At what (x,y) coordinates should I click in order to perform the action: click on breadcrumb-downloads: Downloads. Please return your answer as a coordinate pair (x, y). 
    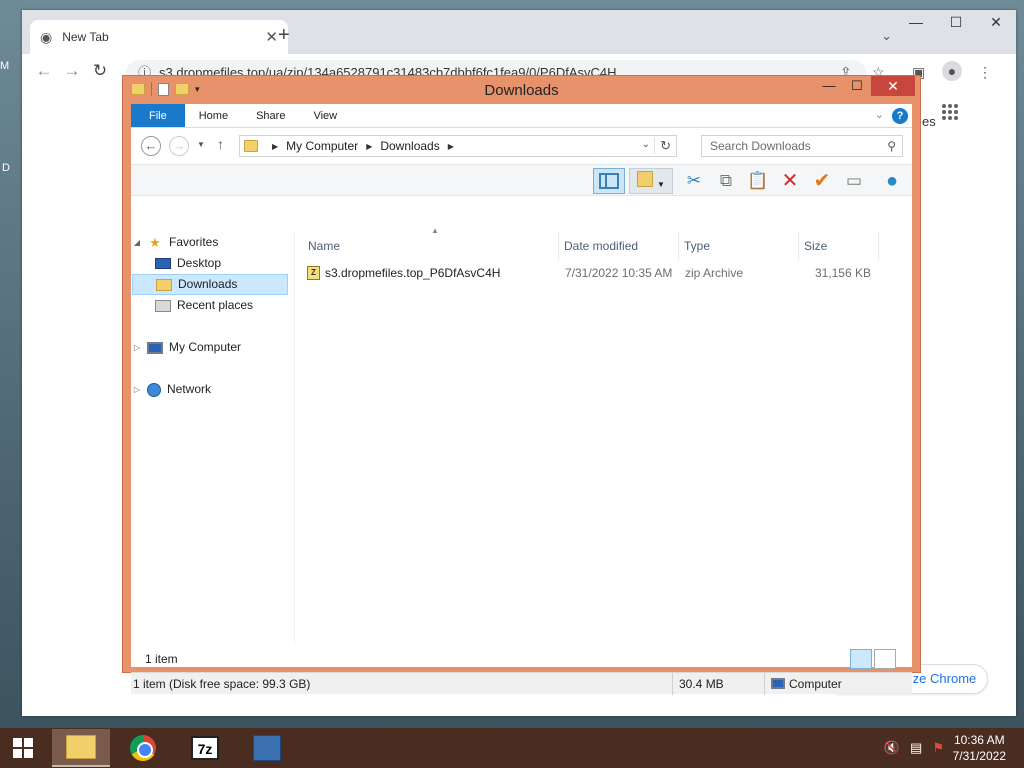
    Looking at the image, I should click on (409, 146).